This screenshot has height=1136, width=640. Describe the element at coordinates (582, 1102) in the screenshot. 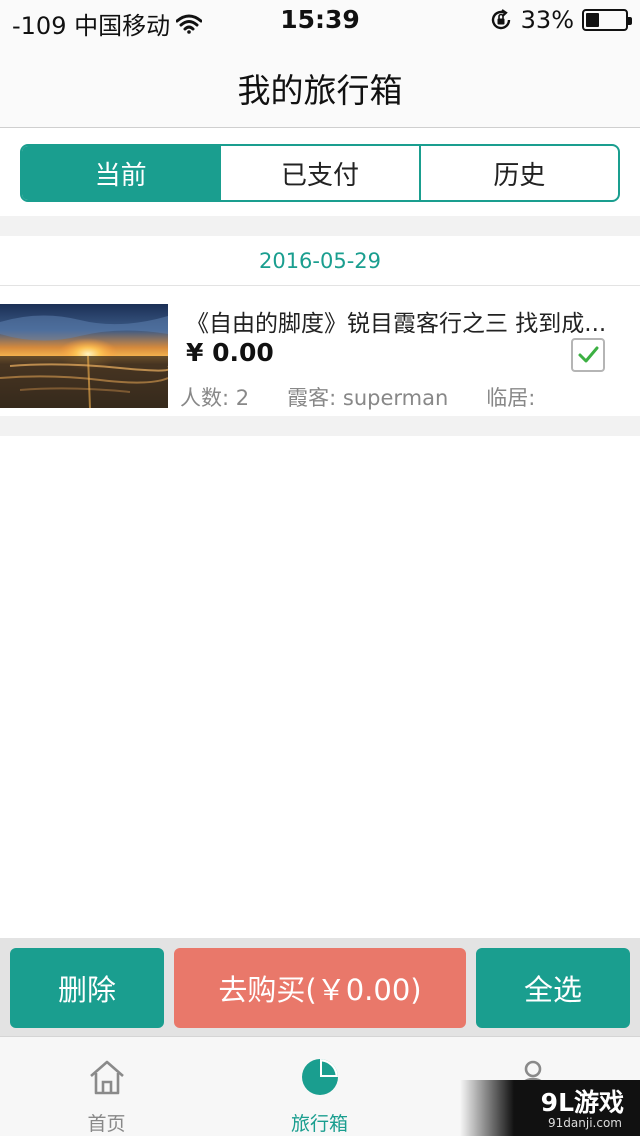

I see `watermark-text: 9L游戏` at that location.